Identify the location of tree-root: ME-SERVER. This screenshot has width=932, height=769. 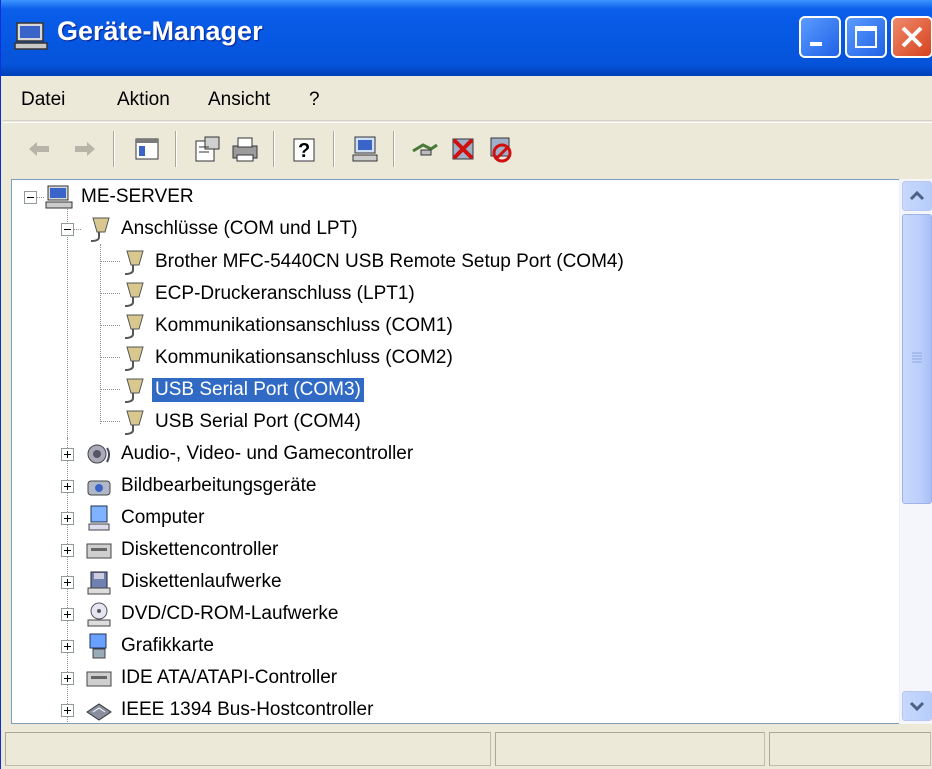
(121, 197).